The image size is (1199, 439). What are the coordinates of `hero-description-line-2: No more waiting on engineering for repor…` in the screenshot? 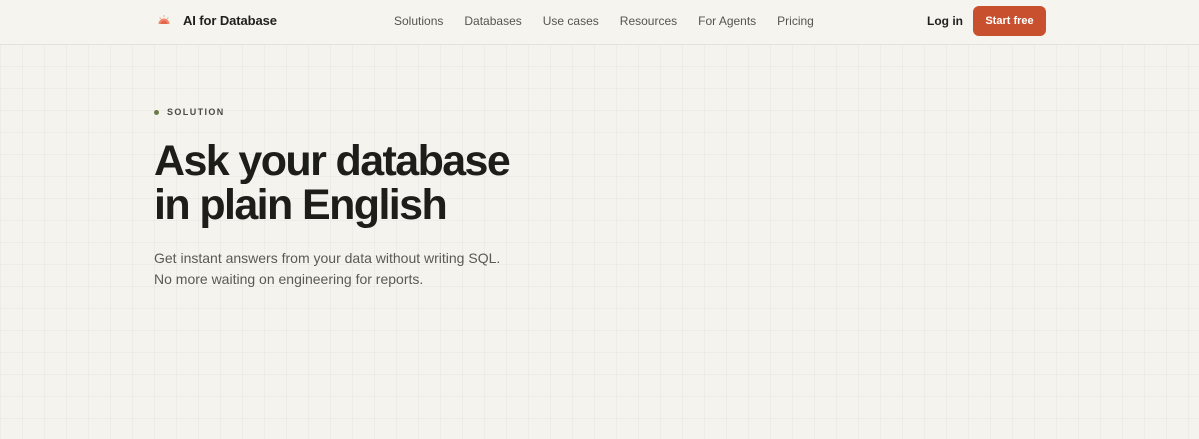 It's located at (289, 279).